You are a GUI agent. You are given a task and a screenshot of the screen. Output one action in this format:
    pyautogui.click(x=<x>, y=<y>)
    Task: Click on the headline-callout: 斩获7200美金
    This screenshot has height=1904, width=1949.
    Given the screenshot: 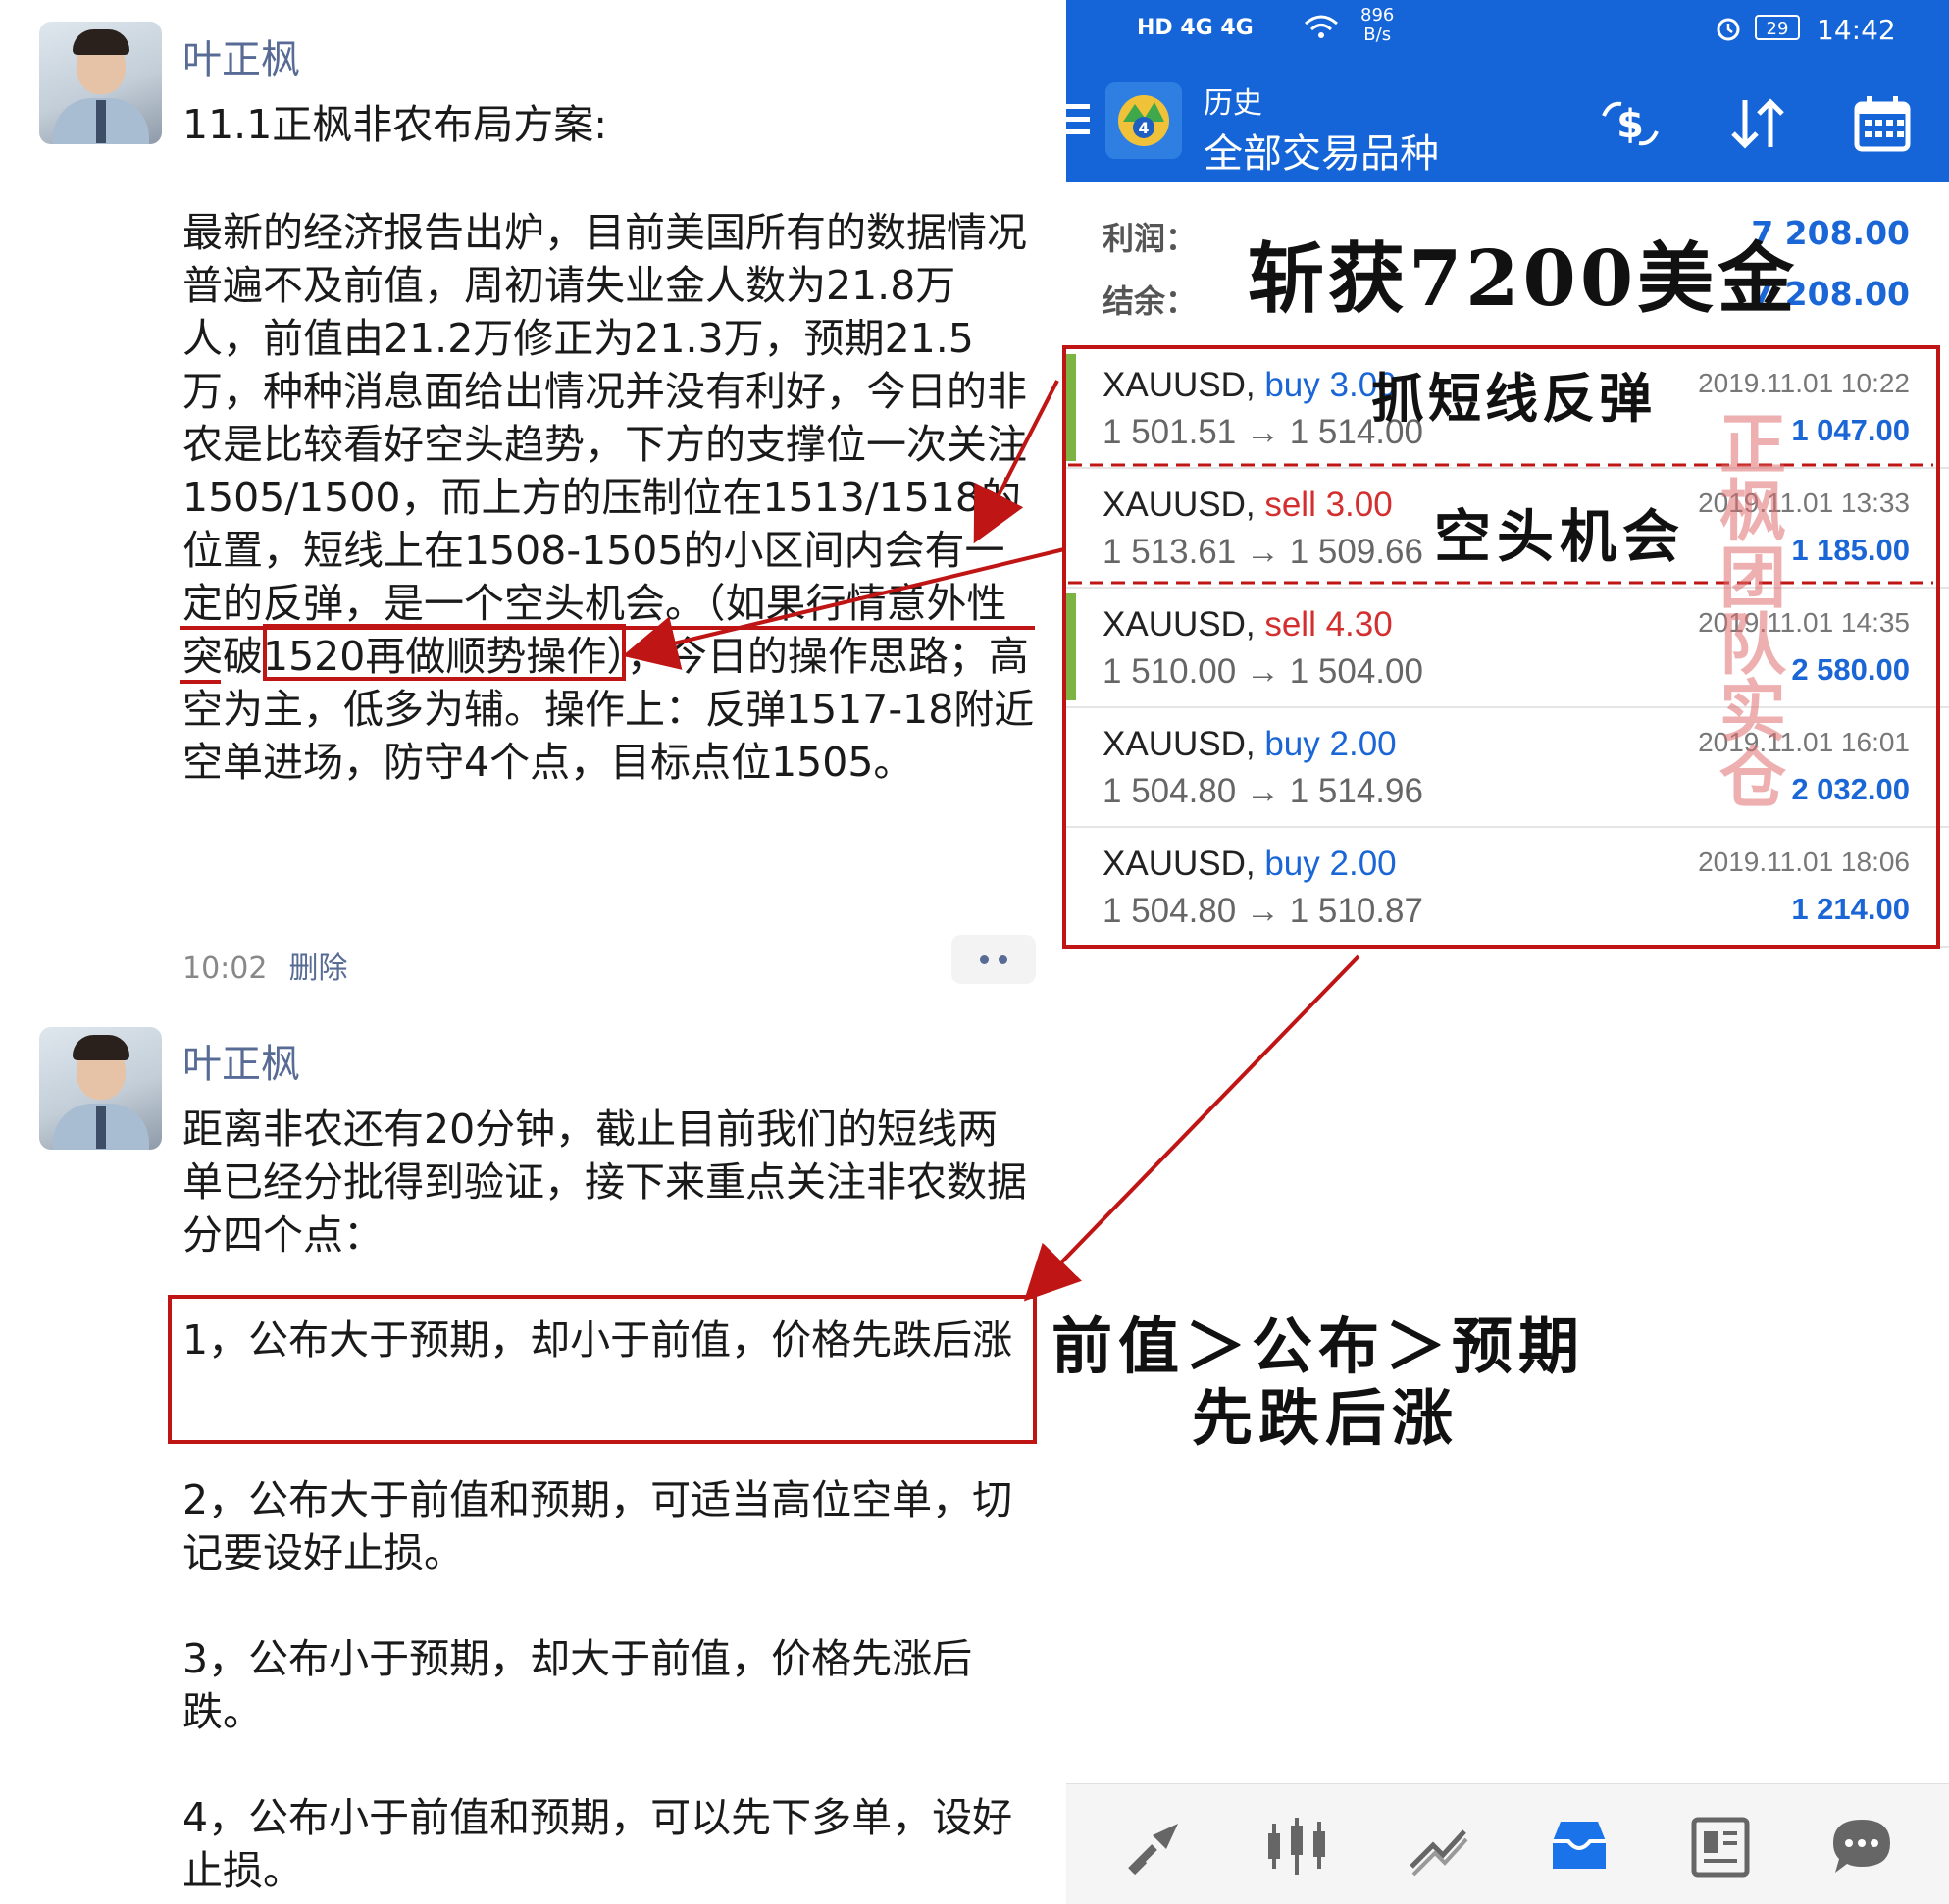 What is the action you would take?
    pyautogui.click(x=1523, y=279)
    